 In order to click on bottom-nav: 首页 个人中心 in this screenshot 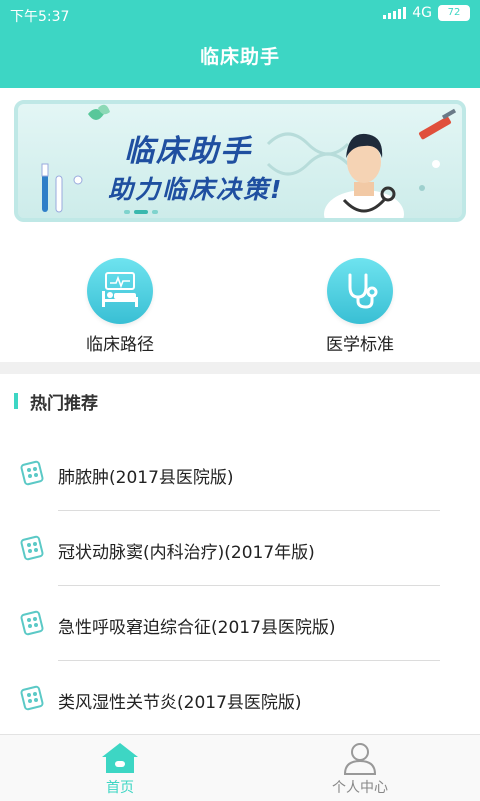, I will do `click(240, 767)`.